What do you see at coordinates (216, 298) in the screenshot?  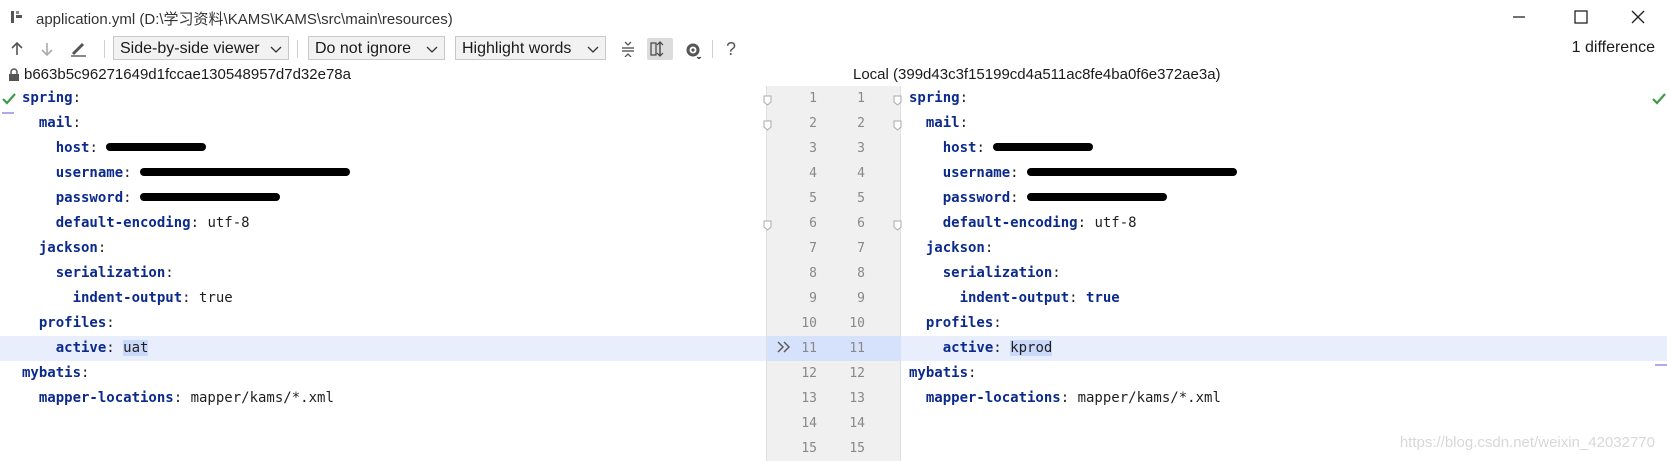 I see `yaml-value: true` at bounding box center [216, 298].